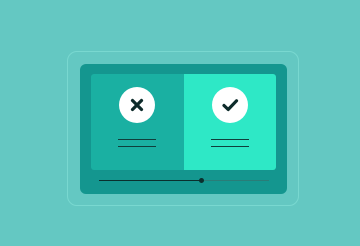 Image resolution: width=360 pixels, height=246 pixels. I want to click on reject-icon-circle, so click(137, 105).